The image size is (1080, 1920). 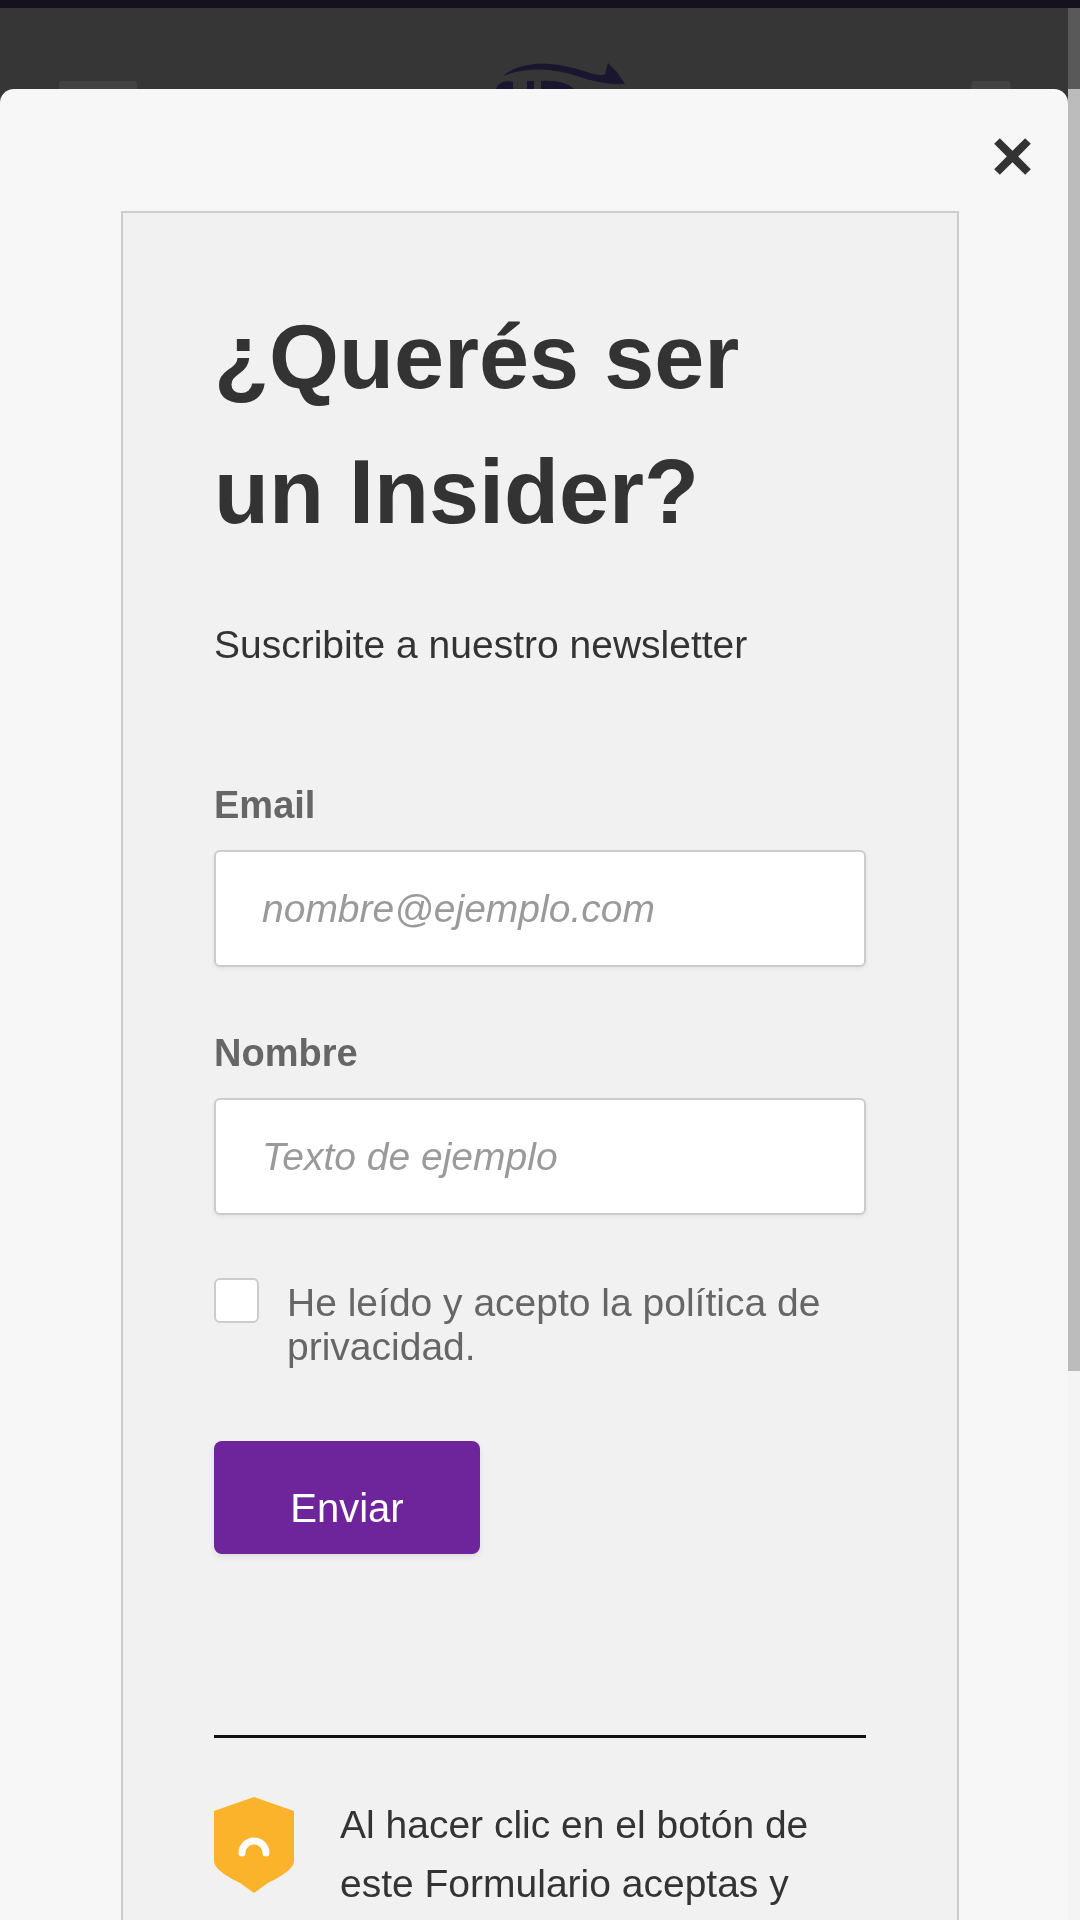 I want to click on form-title: ¿Querés ser un Insider?, so click(x=477, y=425).